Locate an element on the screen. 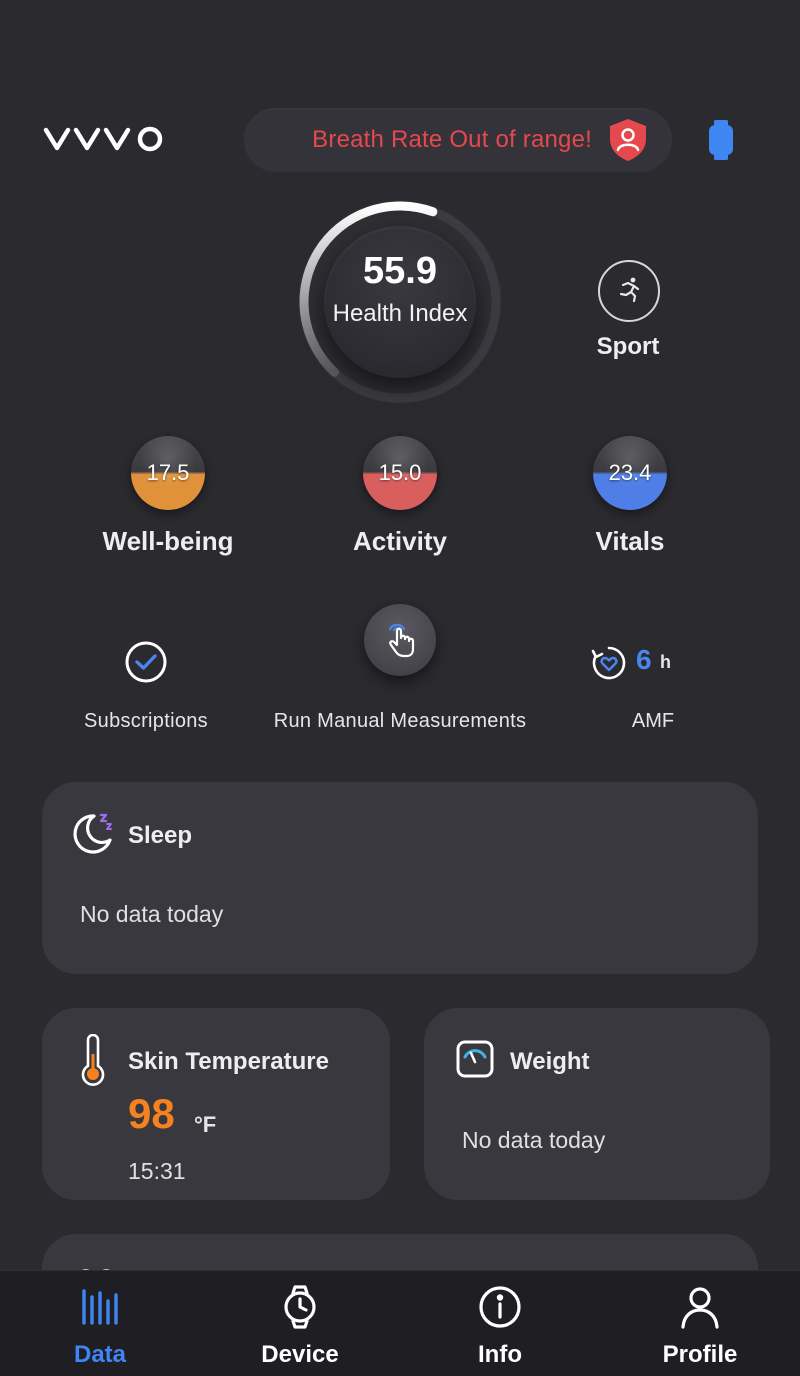 The width and height of the screenshot is (800, 1376). health-index-gauge: 55.9 Health Index is located at coordinates (400, 302).